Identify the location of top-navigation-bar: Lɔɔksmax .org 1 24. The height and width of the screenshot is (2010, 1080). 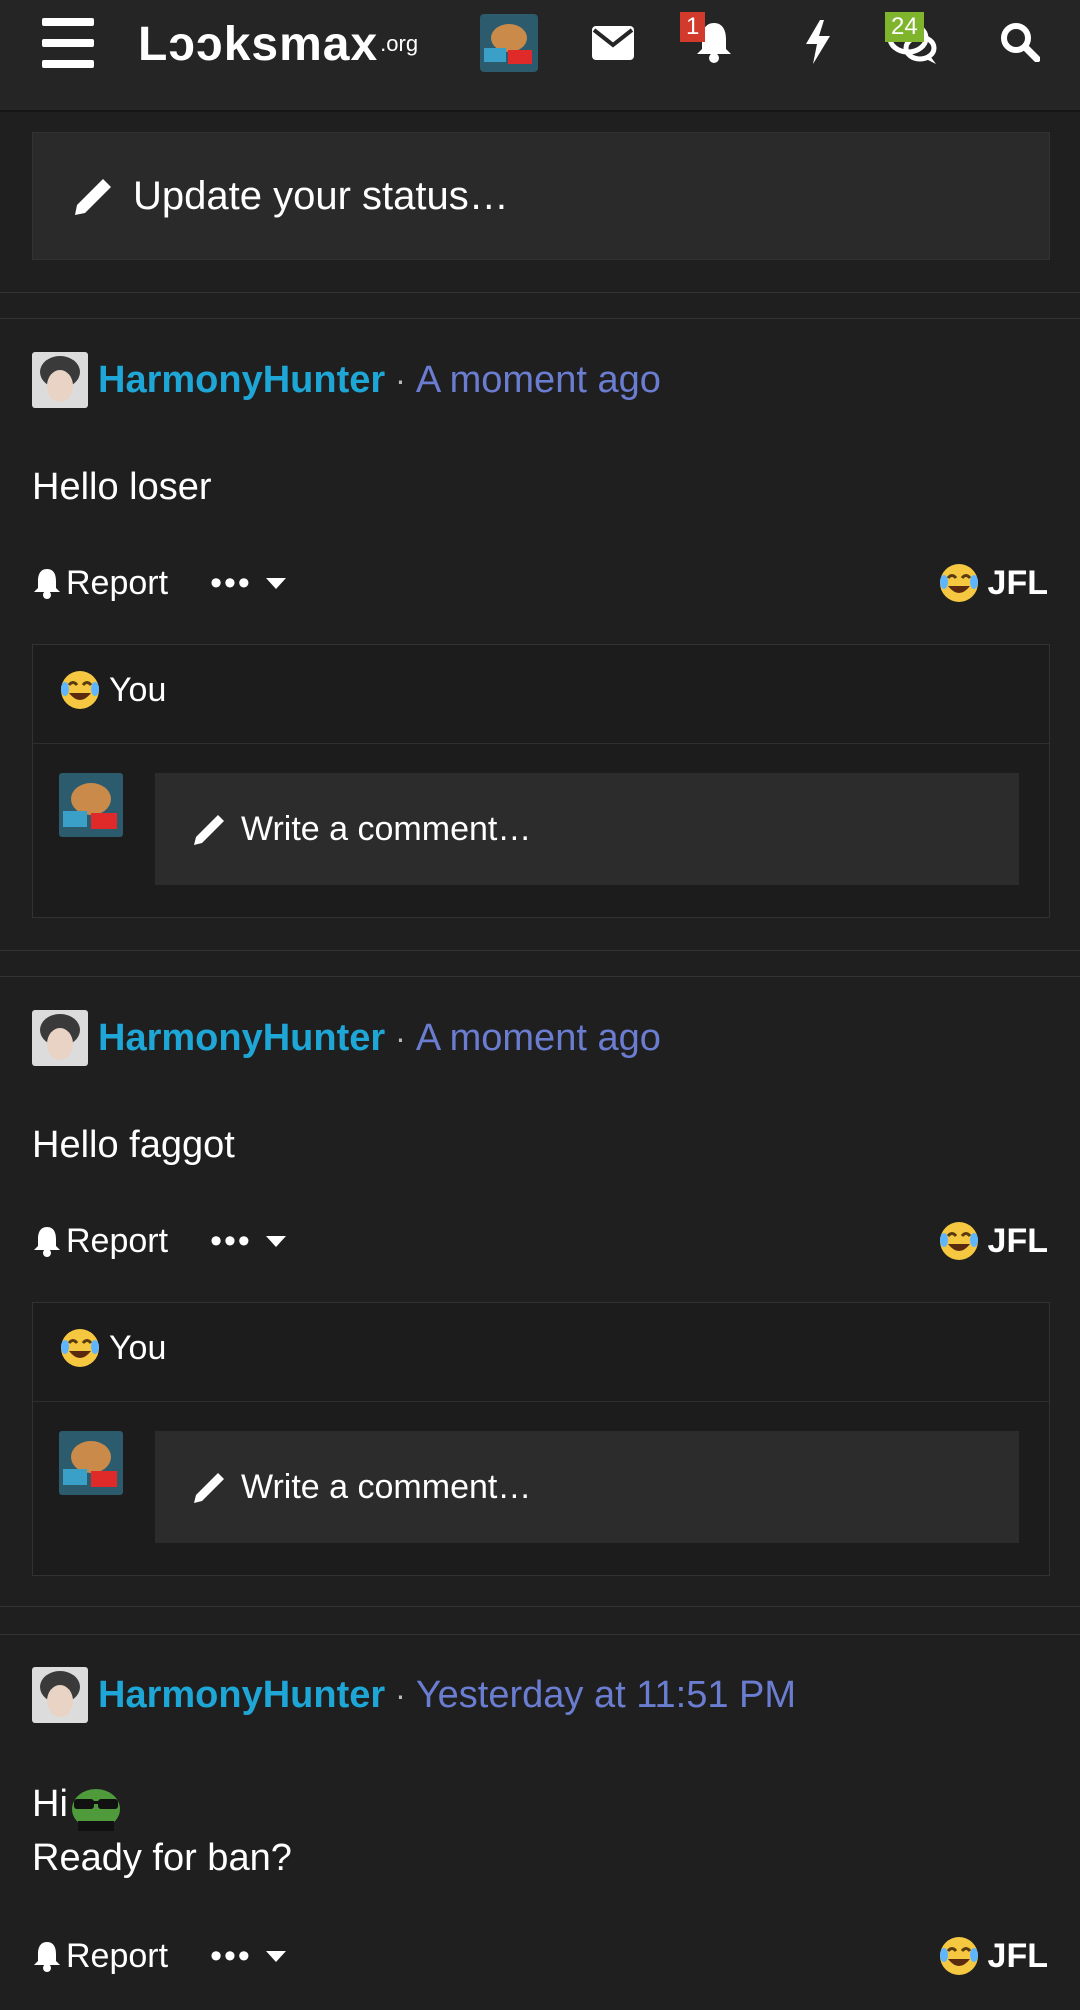
(540, 56).